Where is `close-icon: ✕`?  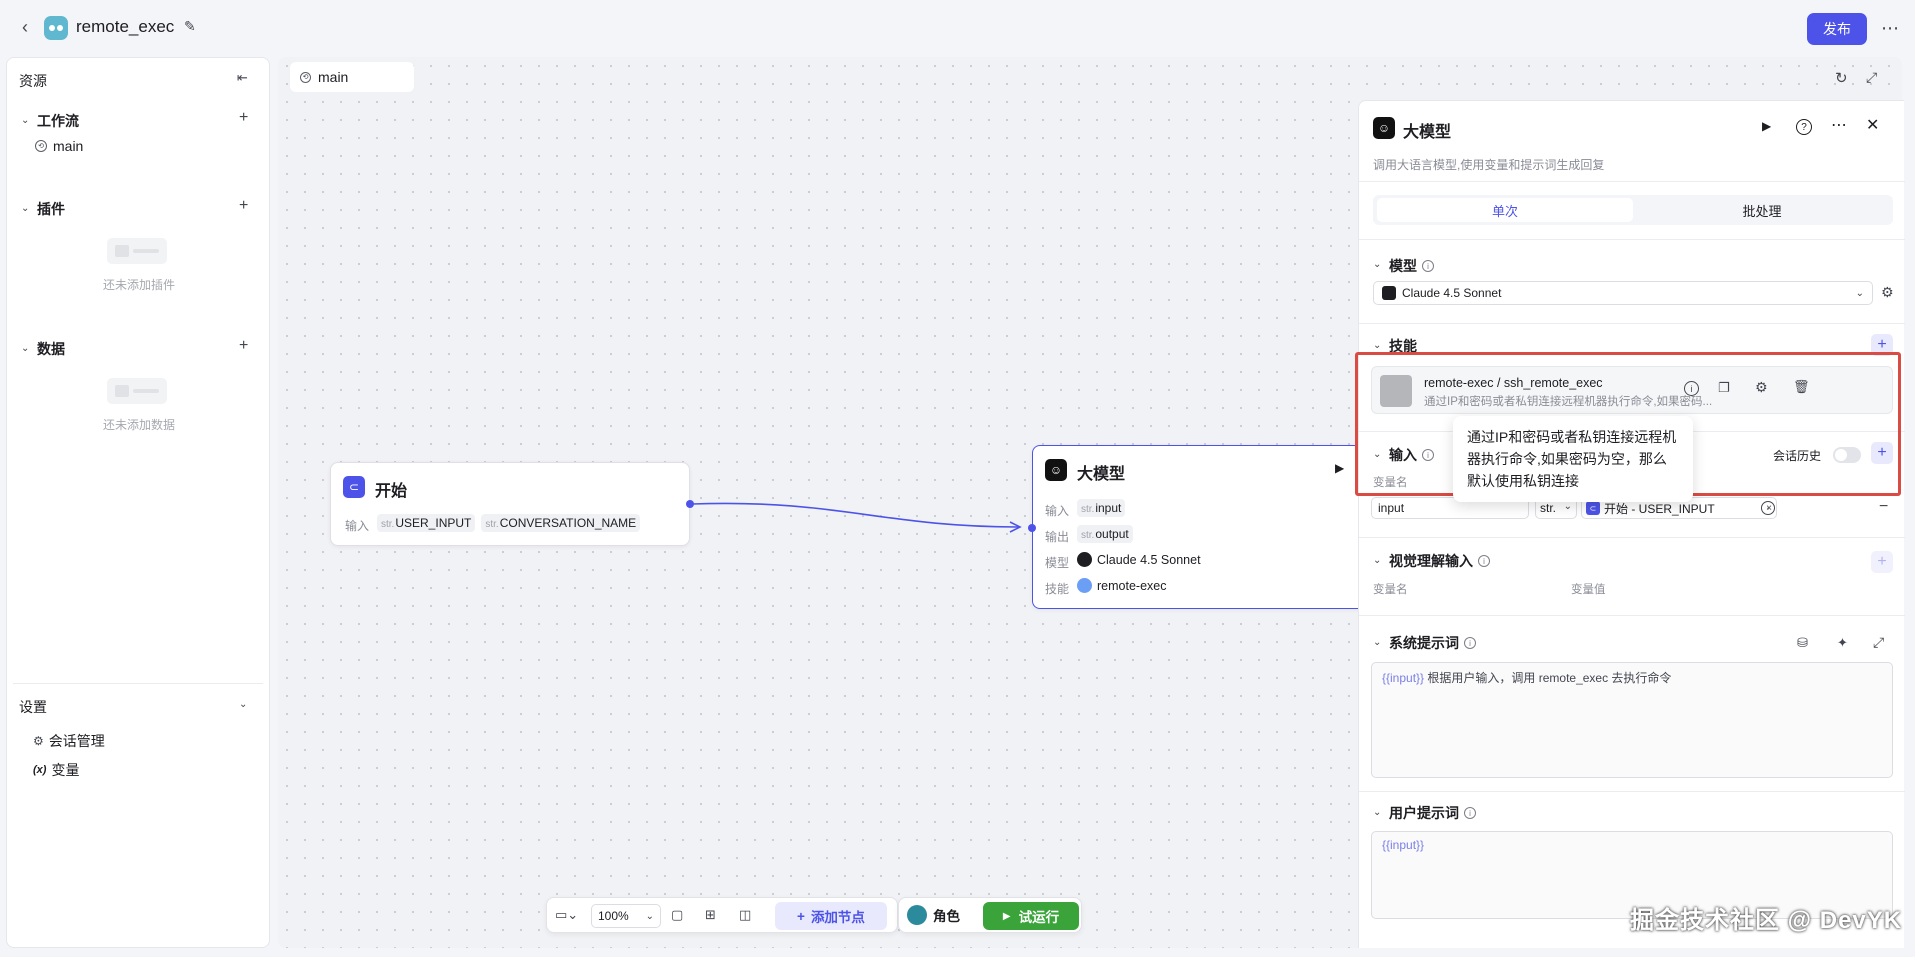
close-icon: ✕ is located at coordinates (1872, 125).